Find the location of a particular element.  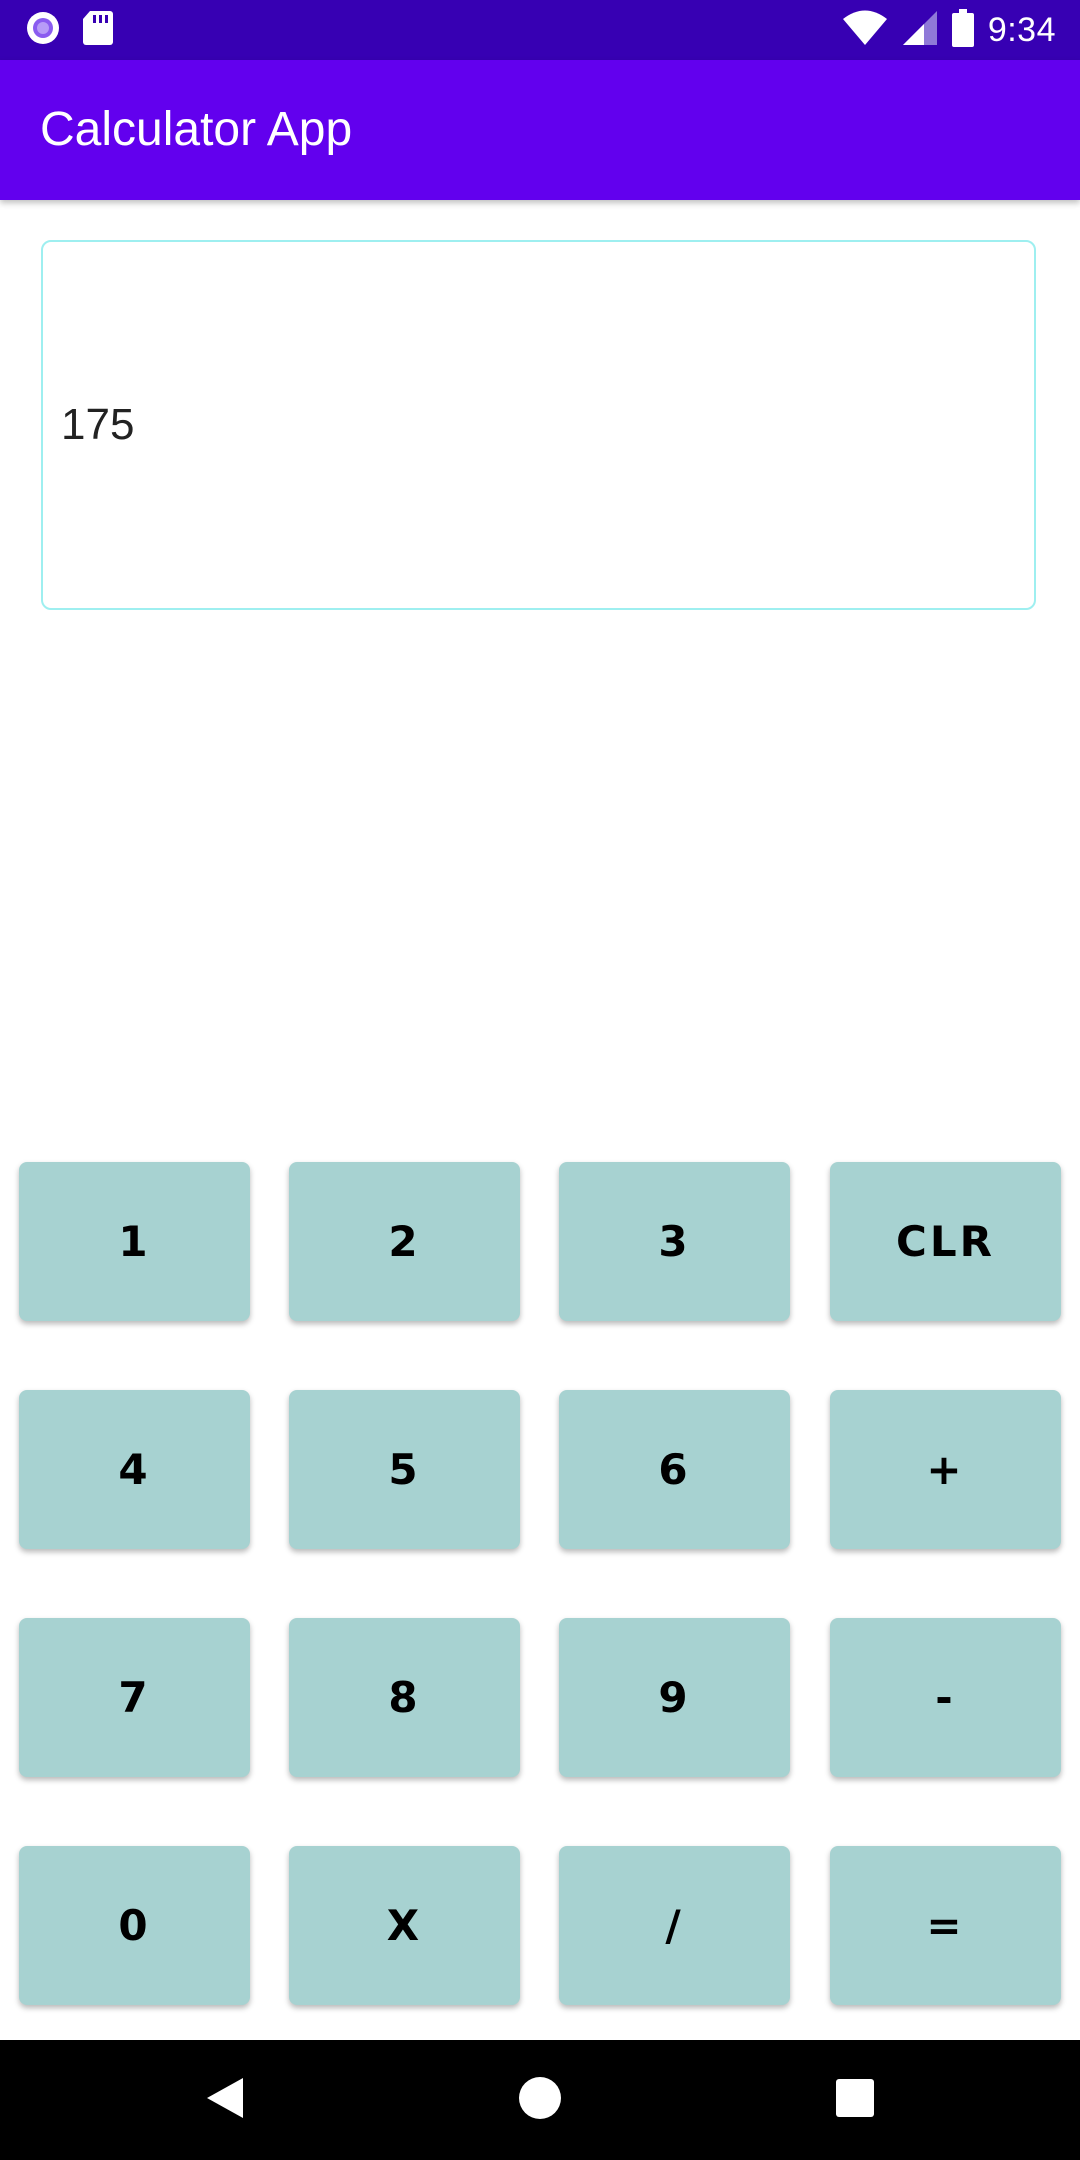

status-left-icons is located at coordinates (69, 30).